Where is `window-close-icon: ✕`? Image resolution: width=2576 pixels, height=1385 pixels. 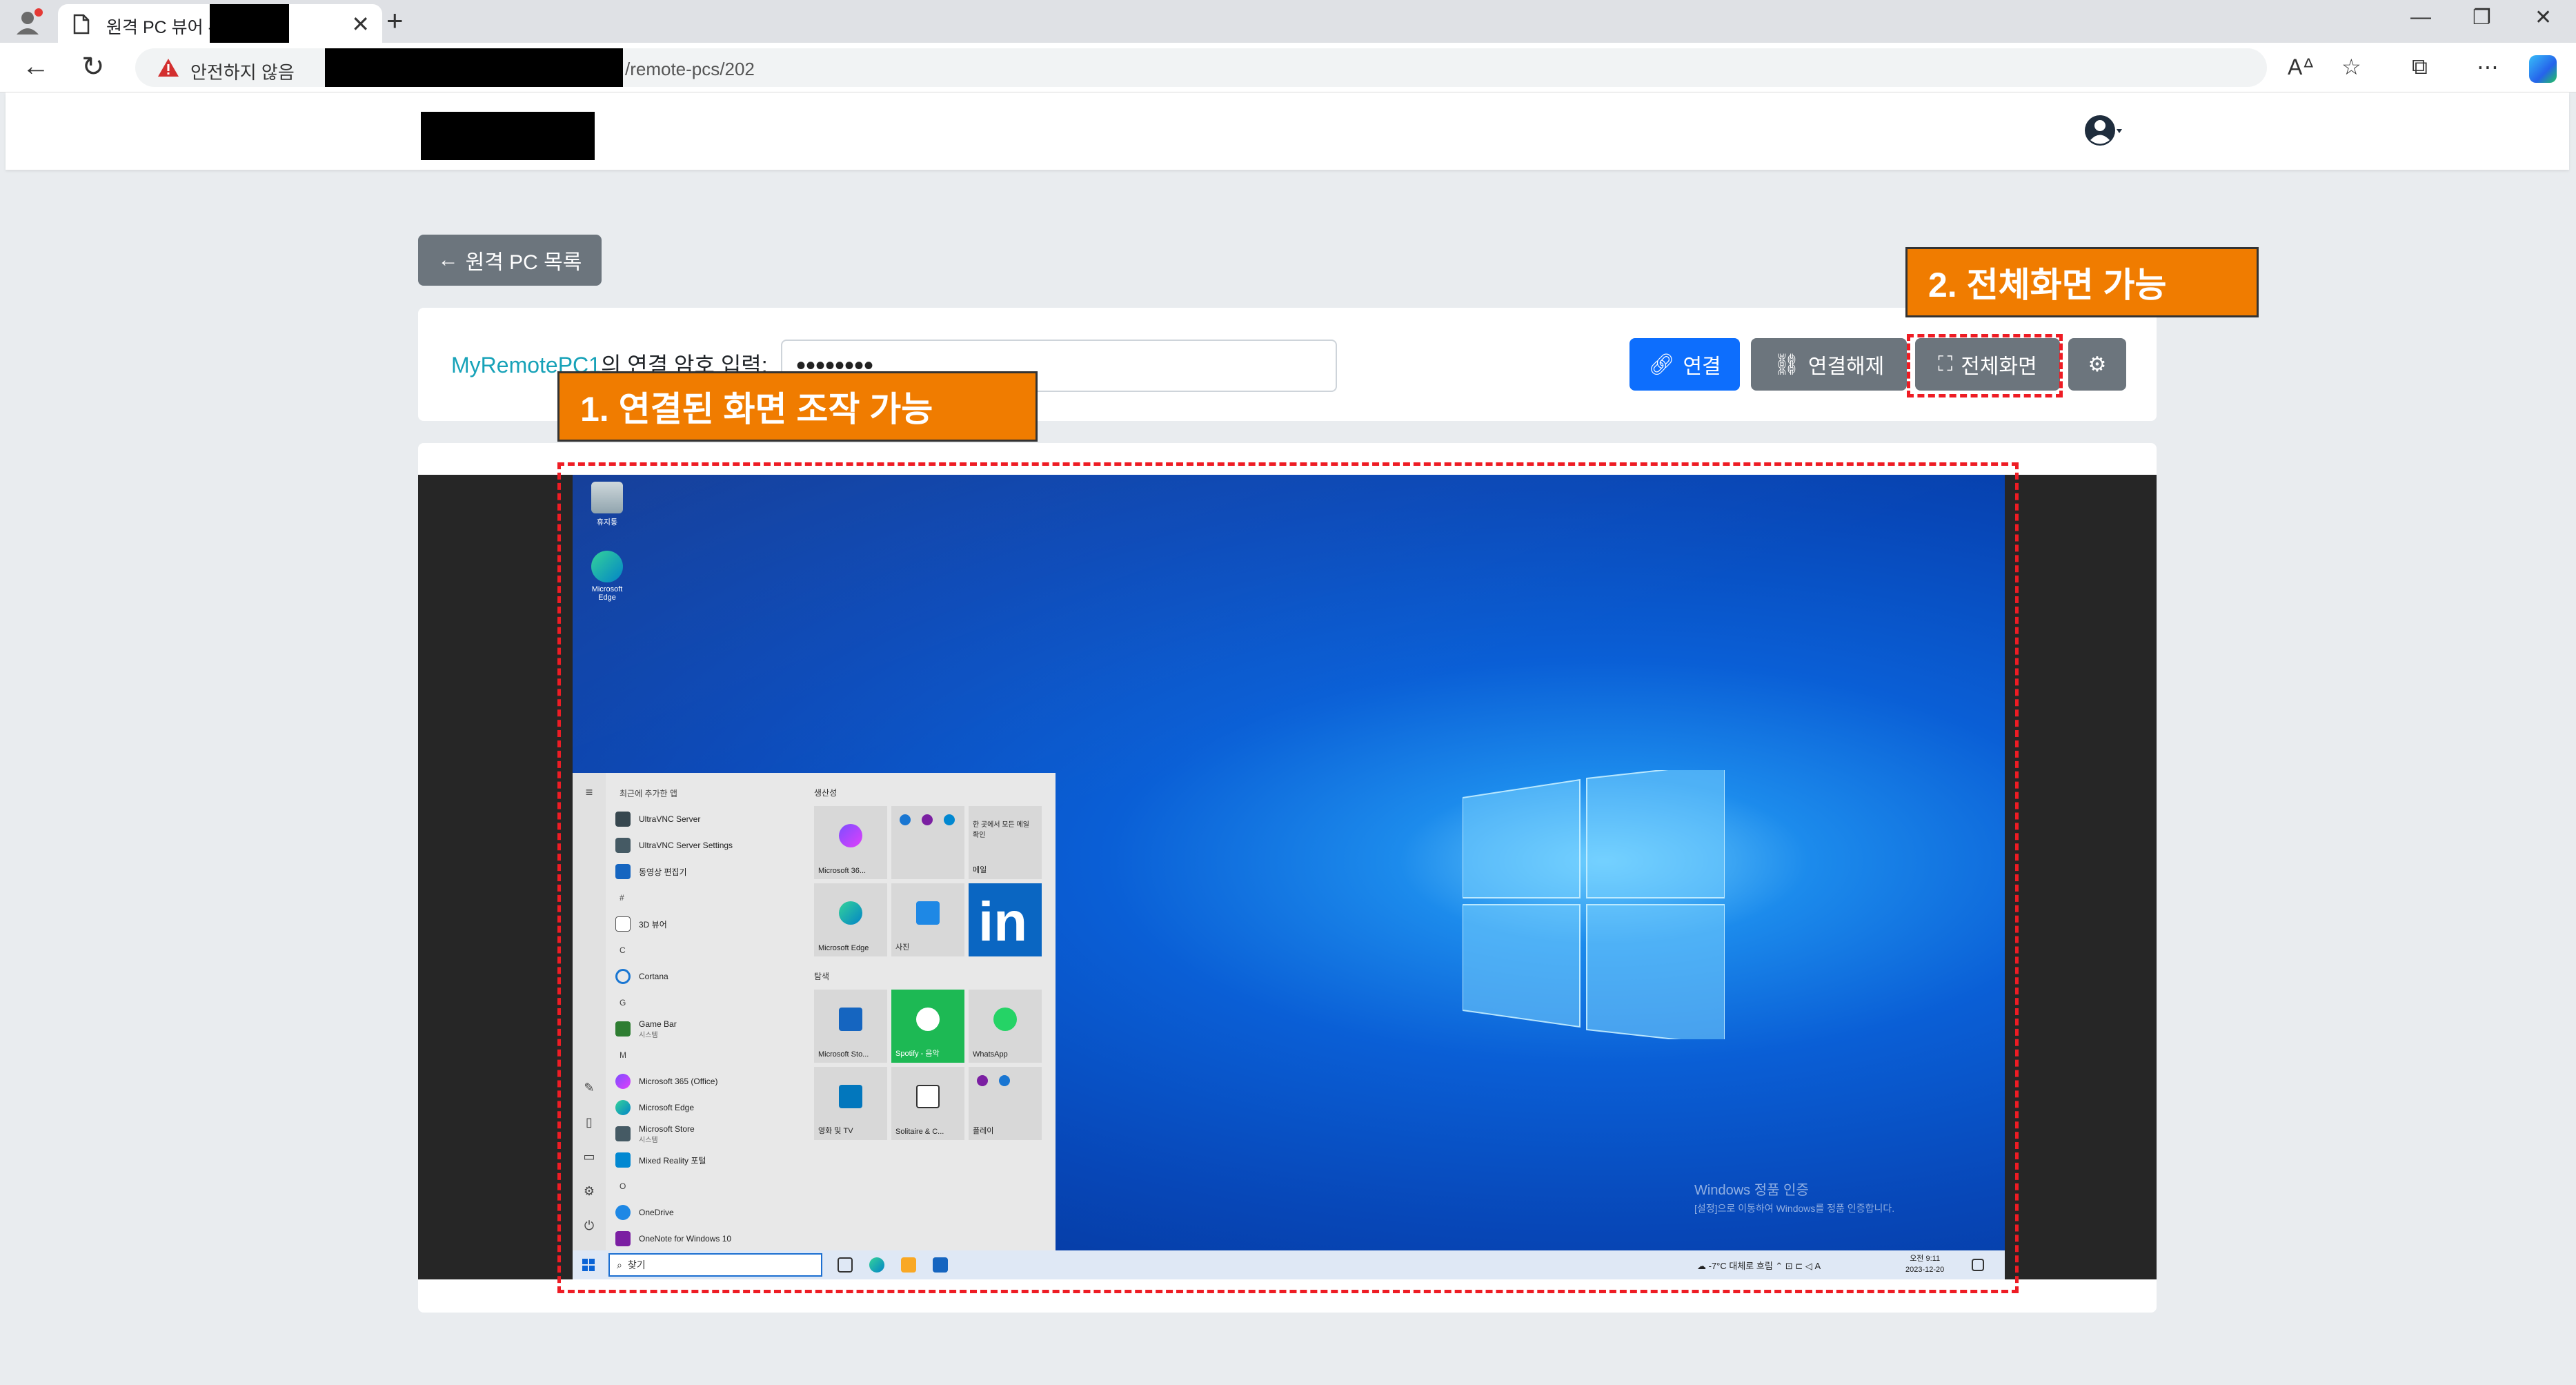
window-close-icon: ✕ is located at coordinates (2543, 18).